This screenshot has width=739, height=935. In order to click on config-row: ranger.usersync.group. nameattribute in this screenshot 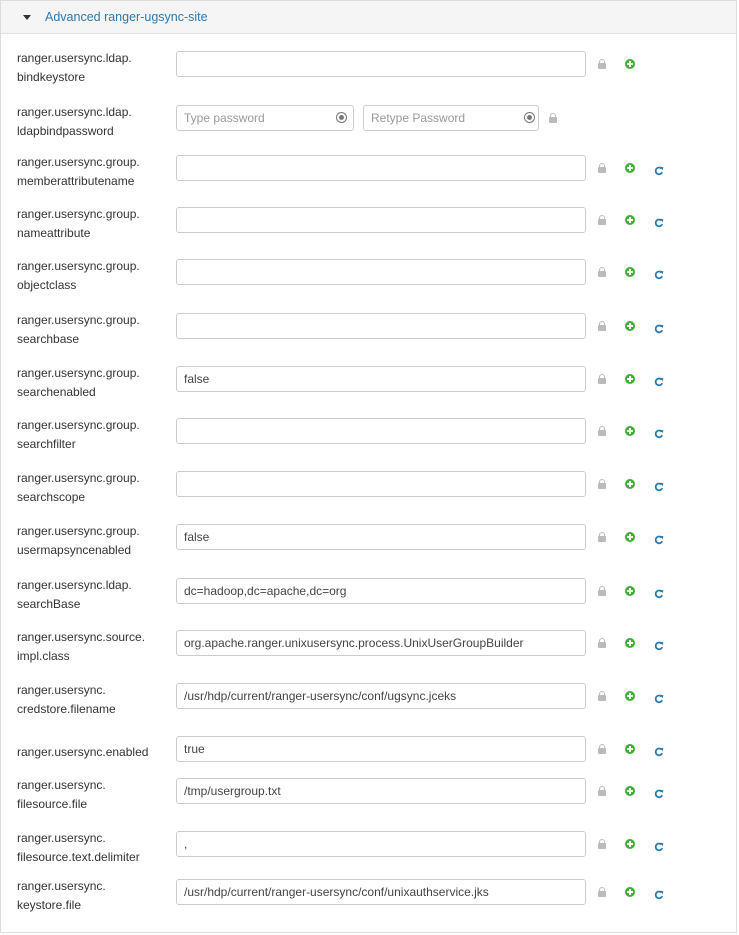, I will do `click(368, 229)`.